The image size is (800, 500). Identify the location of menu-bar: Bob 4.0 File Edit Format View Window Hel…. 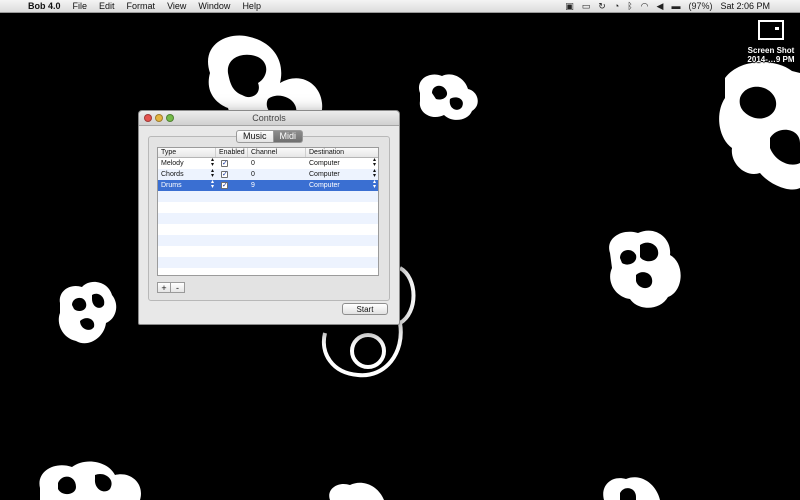
(400, 6).